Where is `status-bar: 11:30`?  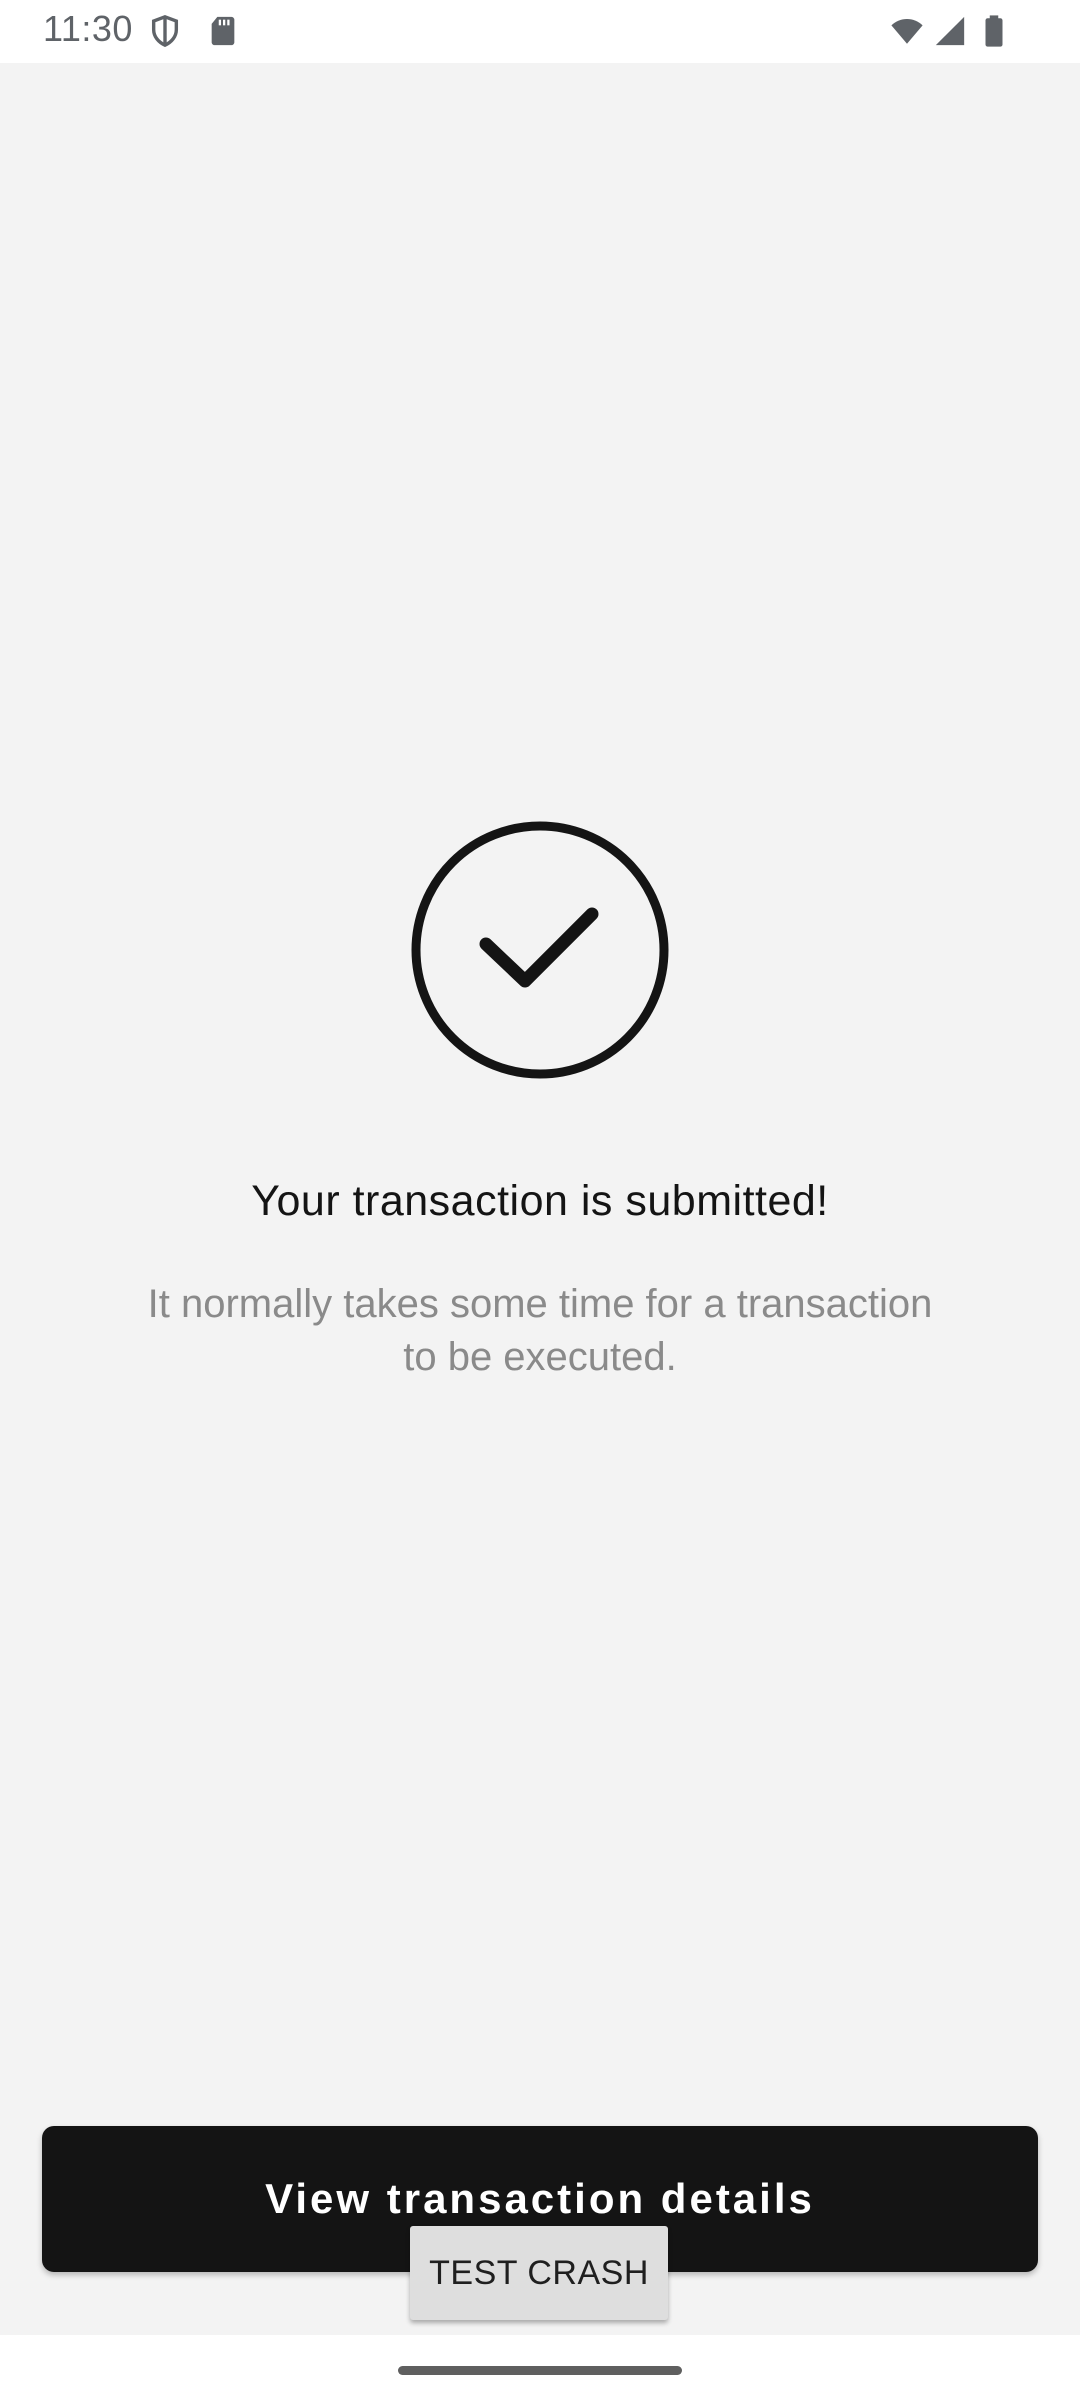 status-bar: 11:30 is located at coordinates (540, 31).